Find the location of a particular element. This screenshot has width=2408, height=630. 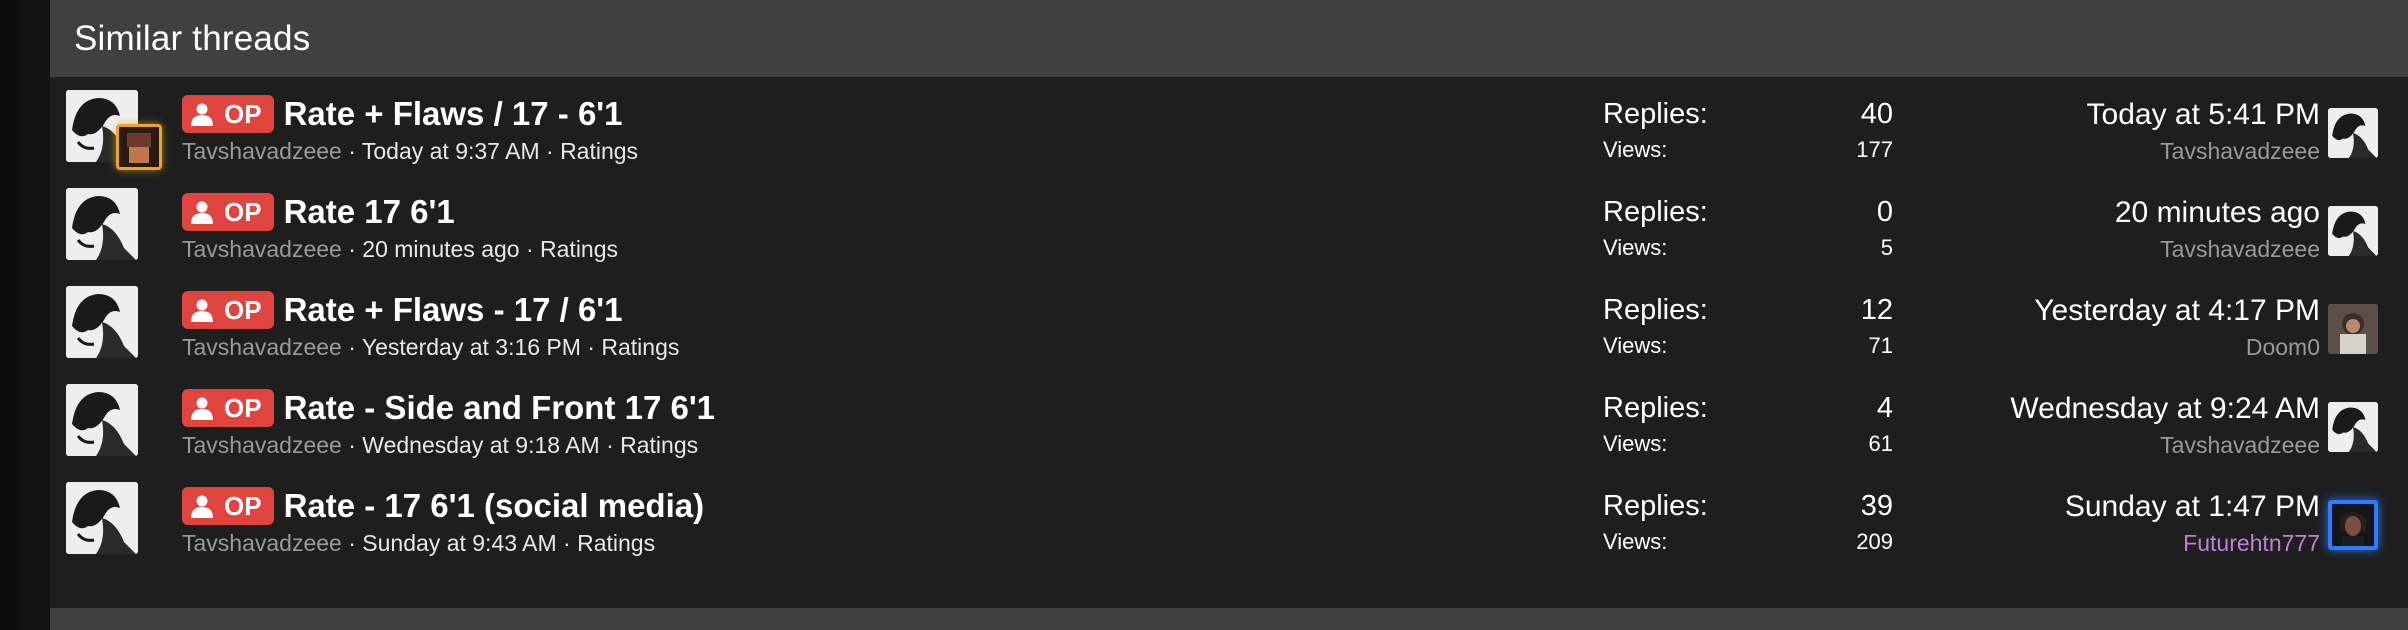

views-count: 71 is located at coordinates (1880, 345).